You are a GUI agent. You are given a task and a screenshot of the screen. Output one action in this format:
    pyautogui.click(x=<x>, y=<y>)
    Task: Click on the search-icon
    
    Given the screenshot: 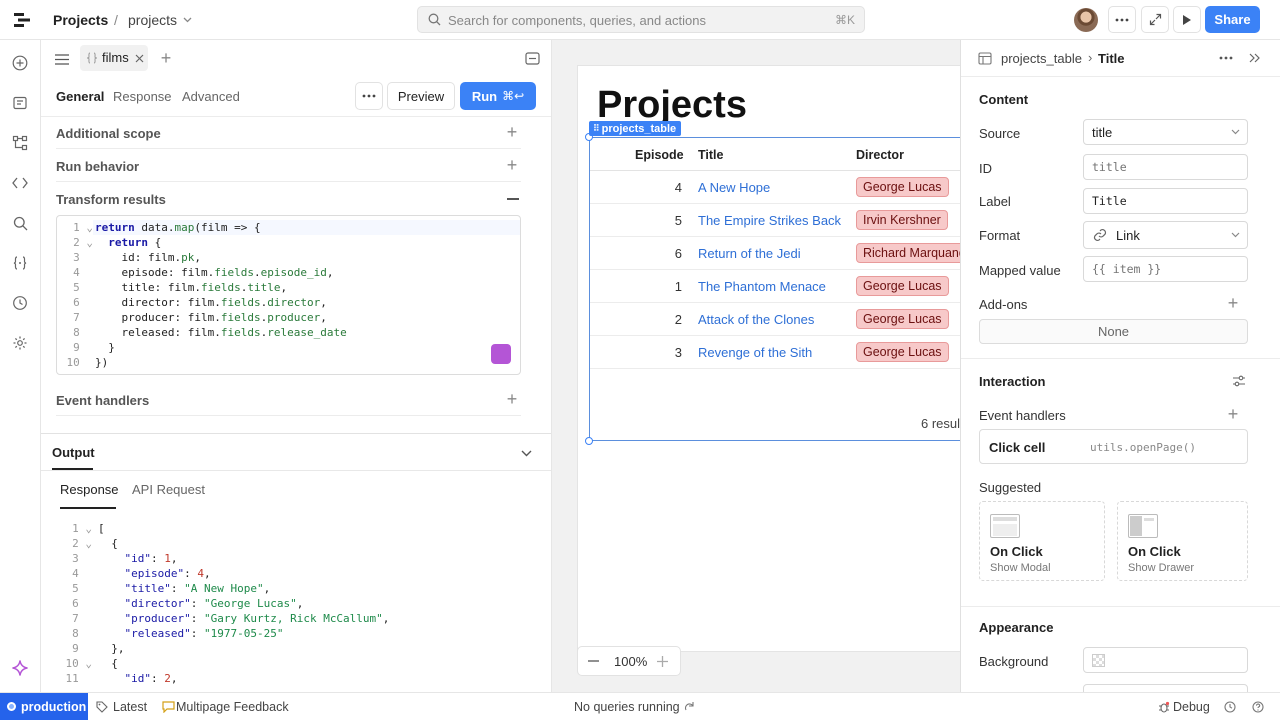 What is the action you would take?
    pyautogui.click(x=20, y=223)
    